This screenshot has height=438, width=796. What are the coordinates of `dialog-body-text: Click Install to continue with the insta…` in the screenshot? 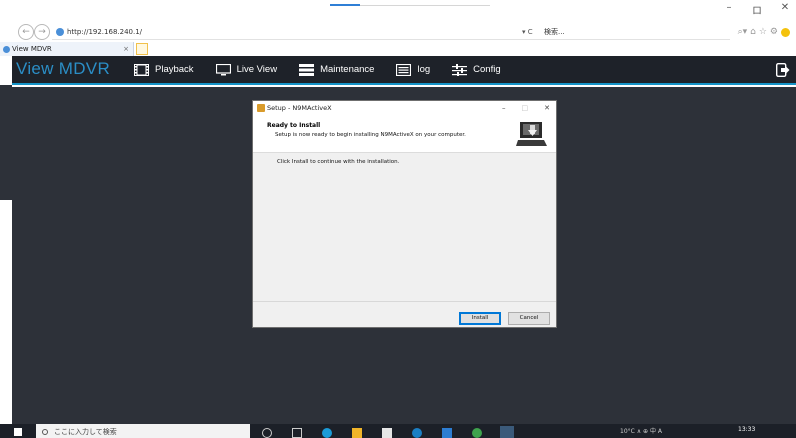 It's located at (338, 162).